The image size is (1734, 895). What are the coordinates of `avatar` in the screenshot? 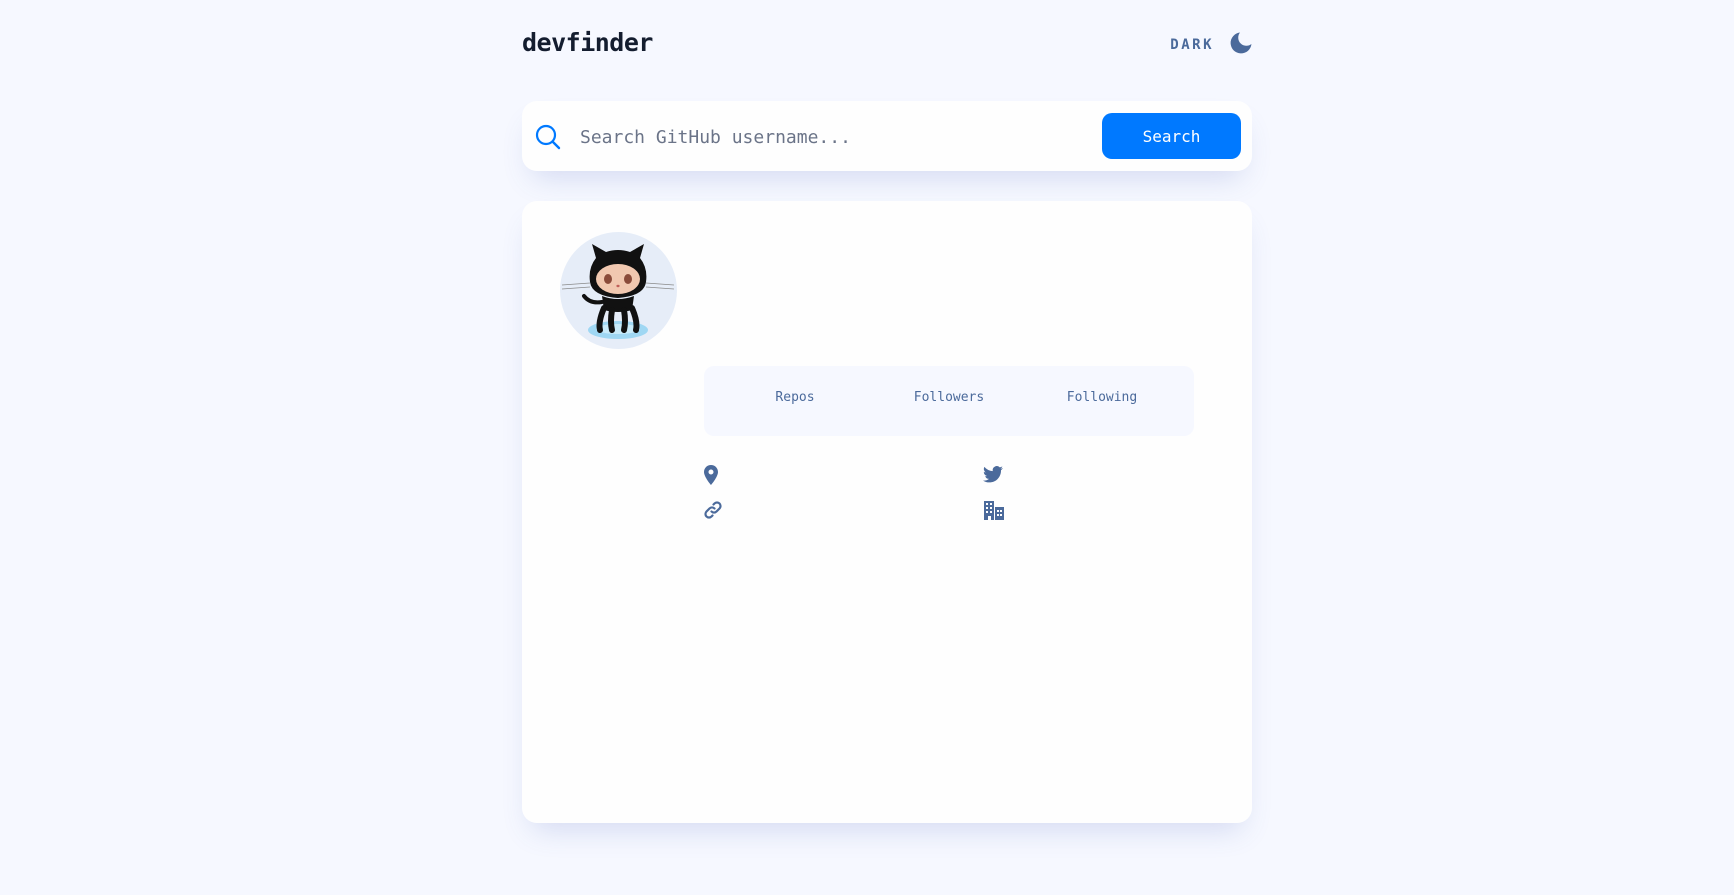 It's located at (618, 290).